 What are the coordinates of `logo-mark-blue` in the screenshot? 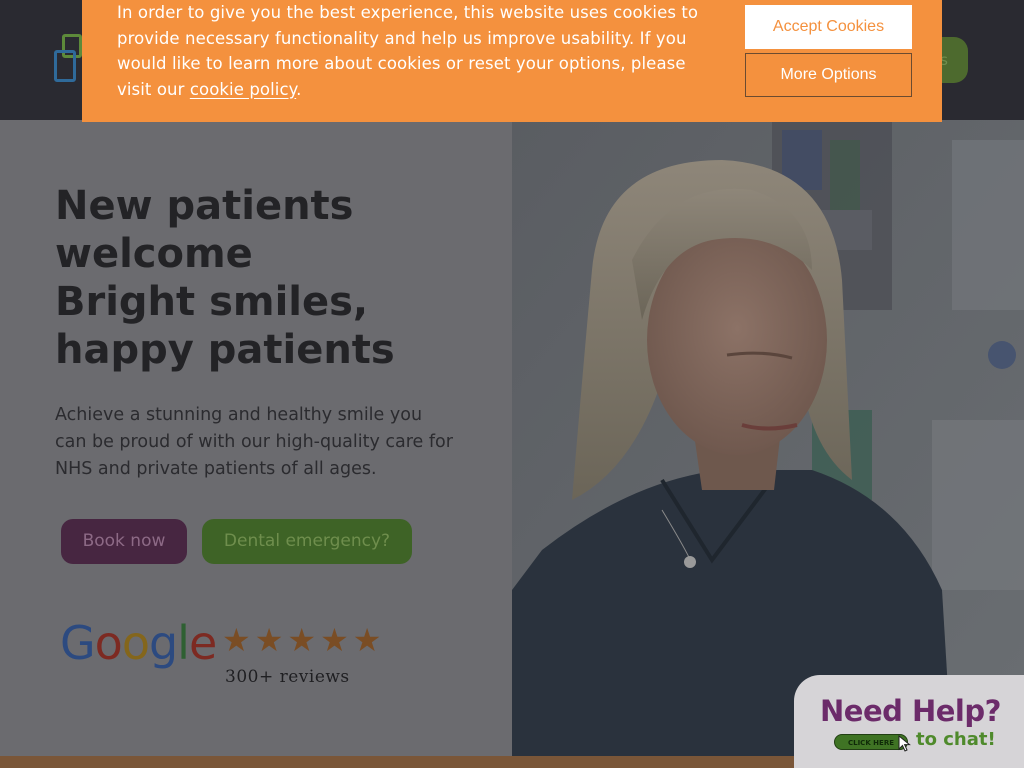 It's located at (65, 66).